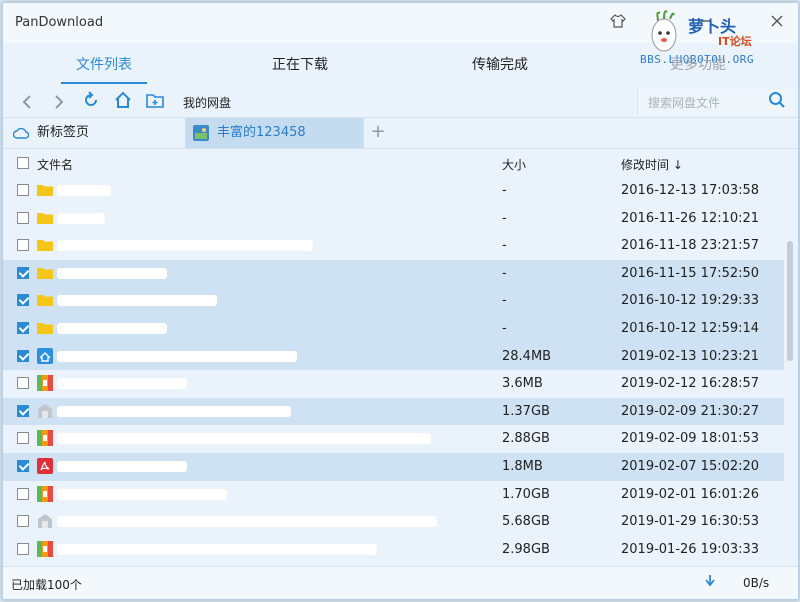  What do you see at coordinates (393, 439) in the screenshot?
I see `file-row: 2.88GB 2019-02-09 18:01:53` at bounding box center [393, 439].